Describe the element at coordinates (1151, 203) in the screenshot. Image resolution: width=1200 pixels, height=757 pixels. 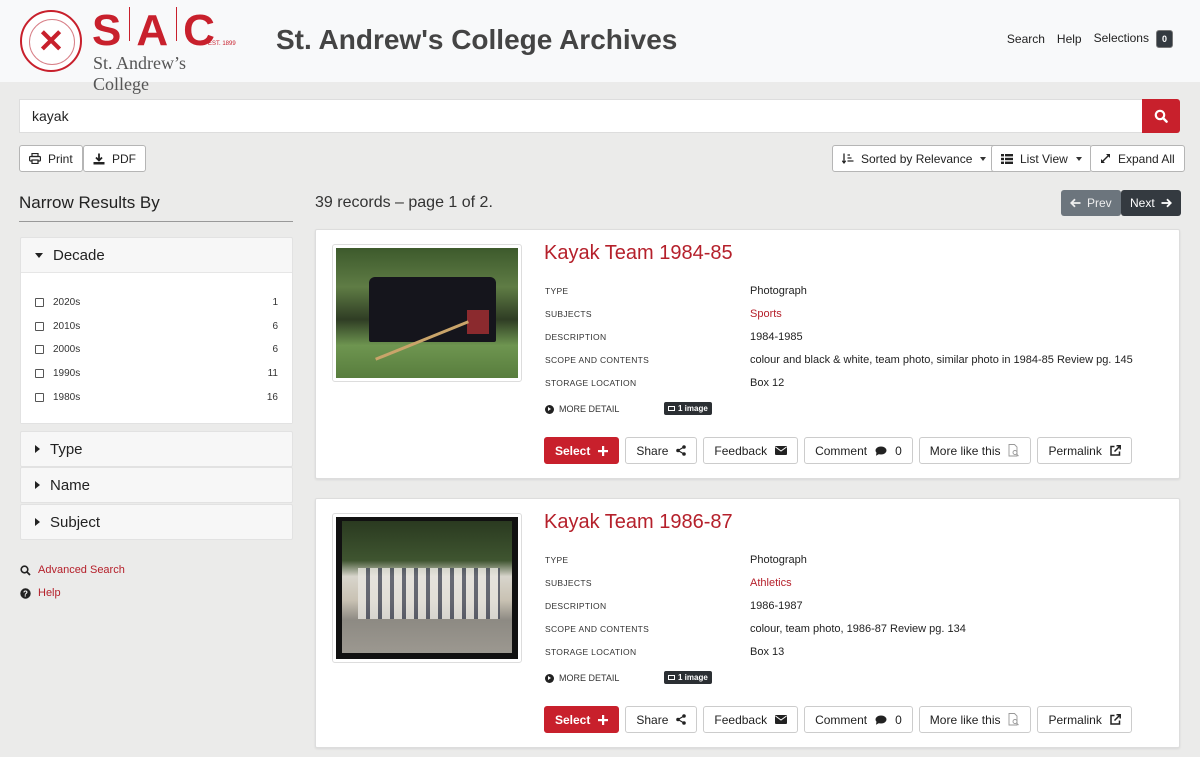
I see `next-page-button: Next` at that location.